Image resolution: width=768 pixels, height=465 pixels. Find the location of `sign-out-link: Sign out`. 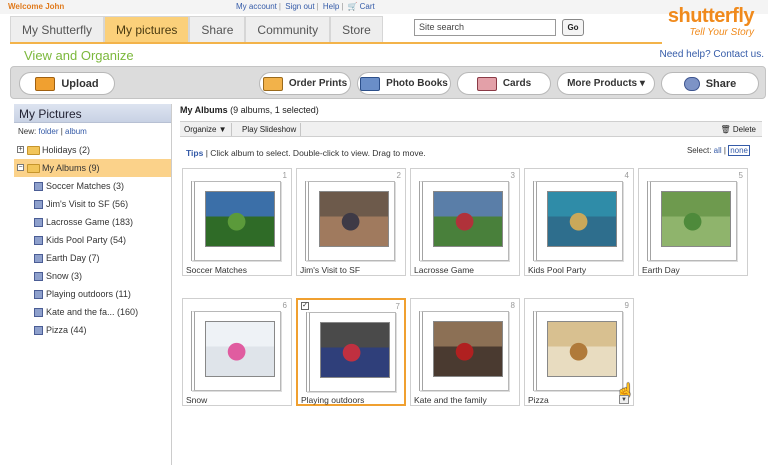

sign-out-link: Sign out is located at coordinates (299, 6).